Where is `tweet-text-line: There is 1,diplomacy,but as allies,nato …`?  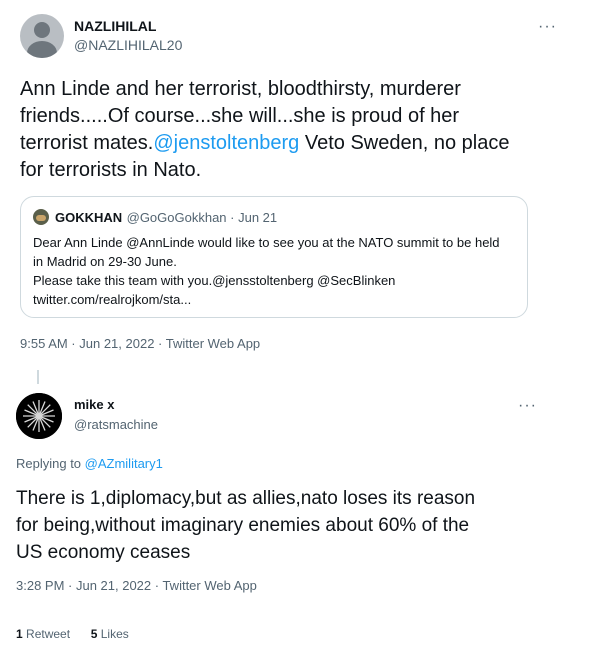 tweet-text-line: There is 1,diplomacy,but as allies,nato … is located at coordinates (246, 498).